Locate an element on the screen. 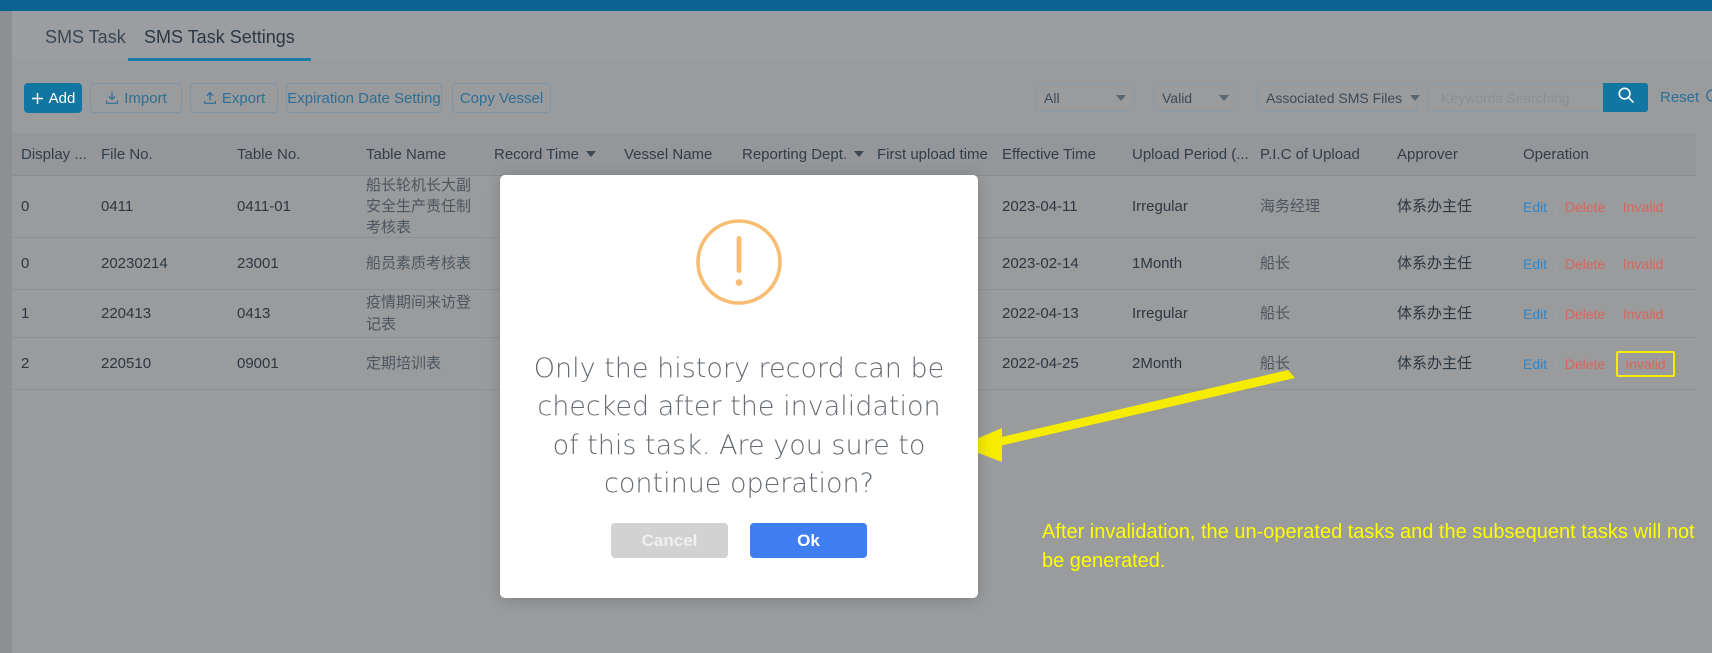  cell-table-no: 0411-01 is located at coordinates (264, 206).